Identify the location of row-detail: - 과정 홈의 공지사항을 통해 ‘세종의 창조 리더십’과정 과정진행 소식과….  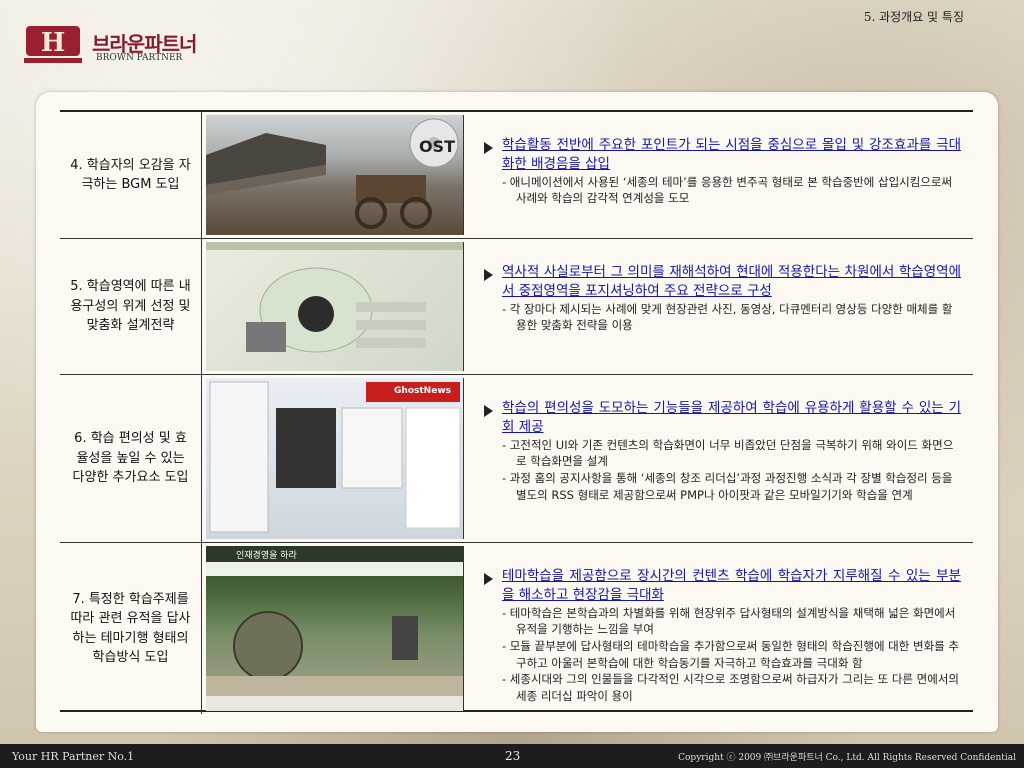
(727, 486).